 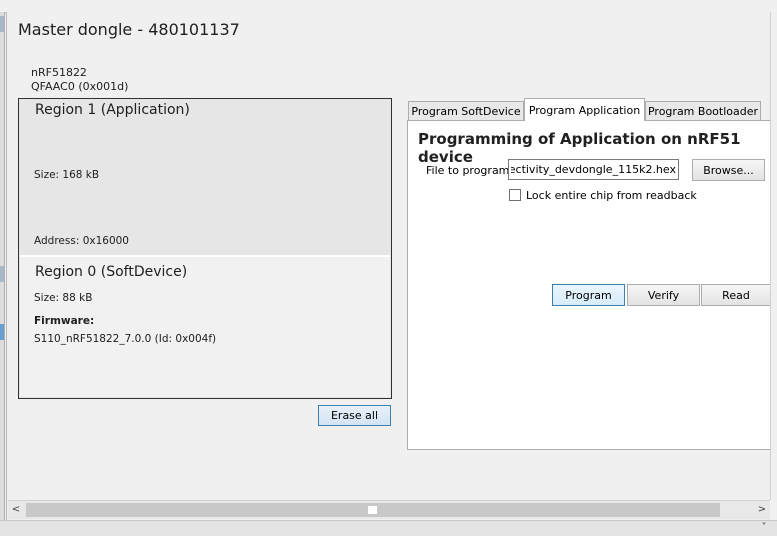 What do you see at coordinates (703, 110) in the screenshot?
I see `tab-program-bootloader: Program Bootloader` at bounding box center [703, 110].